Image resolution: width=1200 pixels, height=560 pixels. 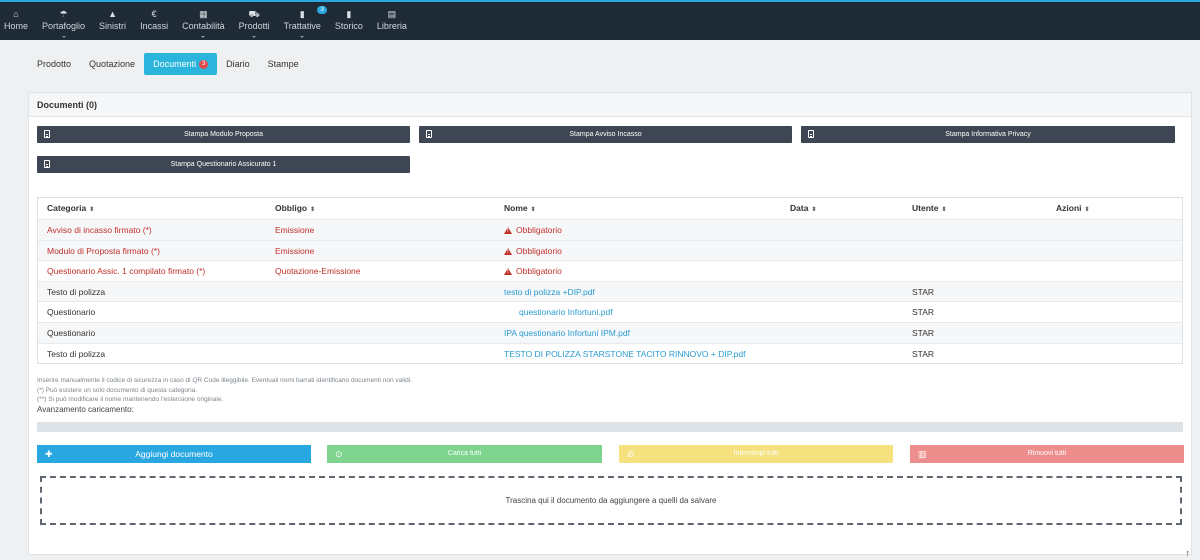 I want to click on remove-all-label: Rimuovi tutti, so click(x=1047, y=453).